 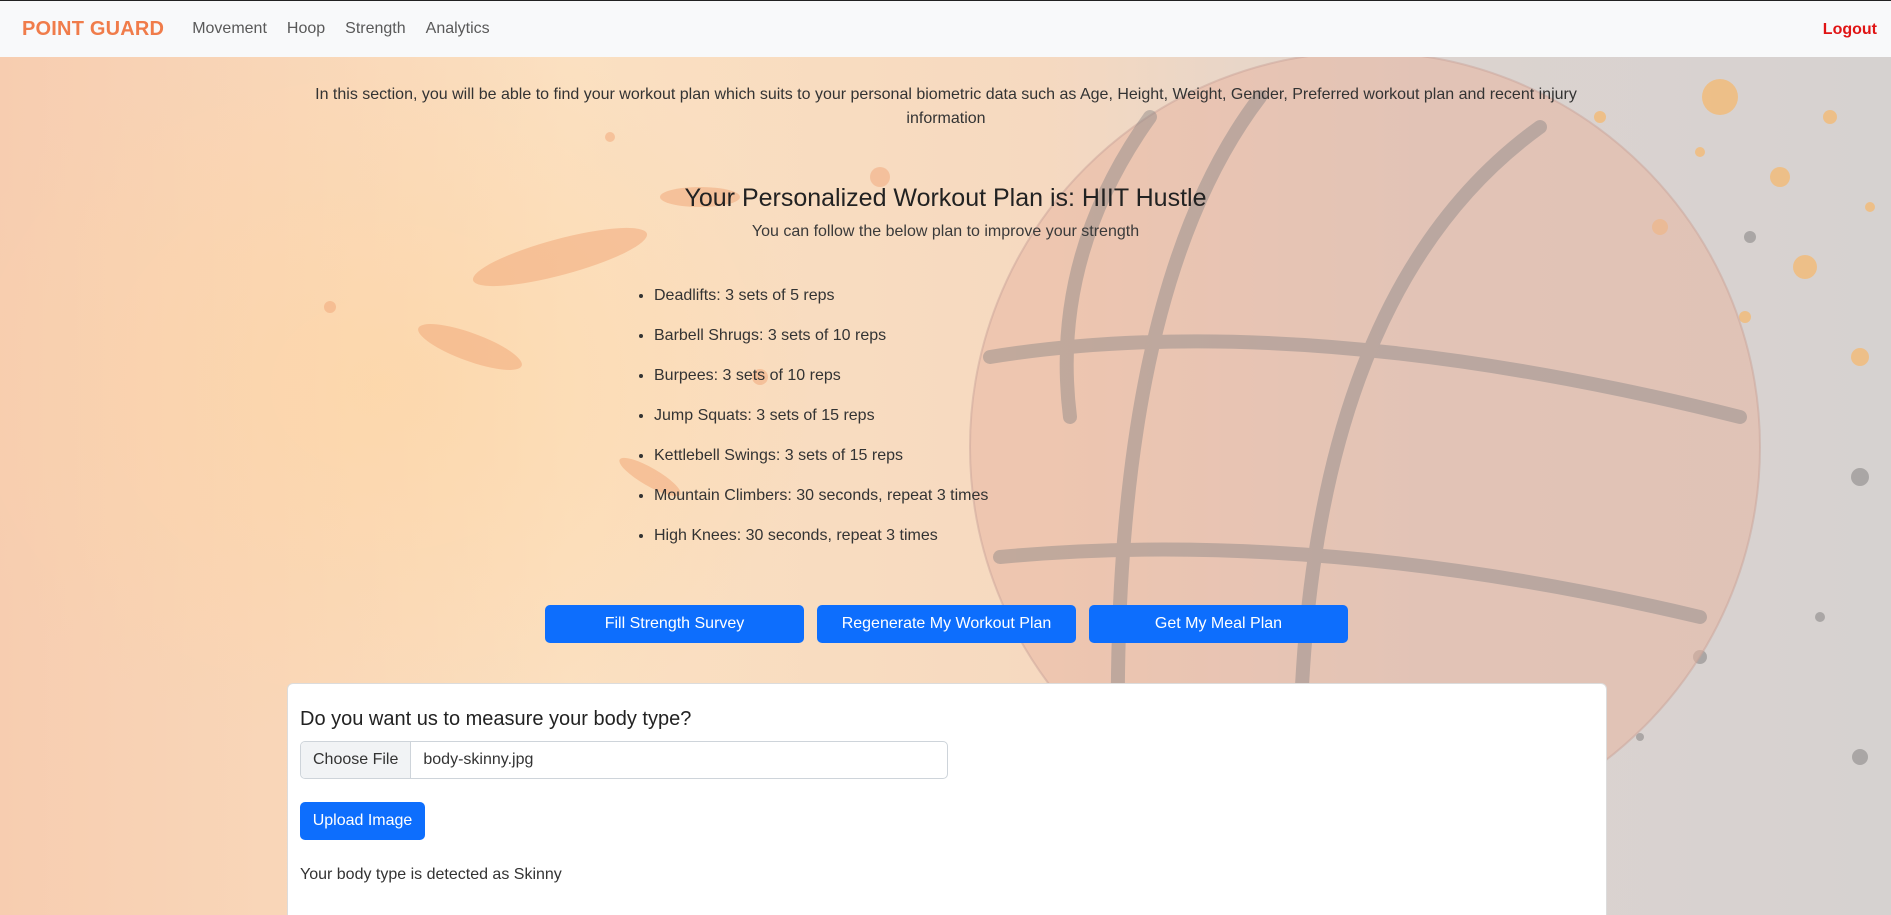 I want to click on choose-file-button: Choose File, so click(x=356, y=760).